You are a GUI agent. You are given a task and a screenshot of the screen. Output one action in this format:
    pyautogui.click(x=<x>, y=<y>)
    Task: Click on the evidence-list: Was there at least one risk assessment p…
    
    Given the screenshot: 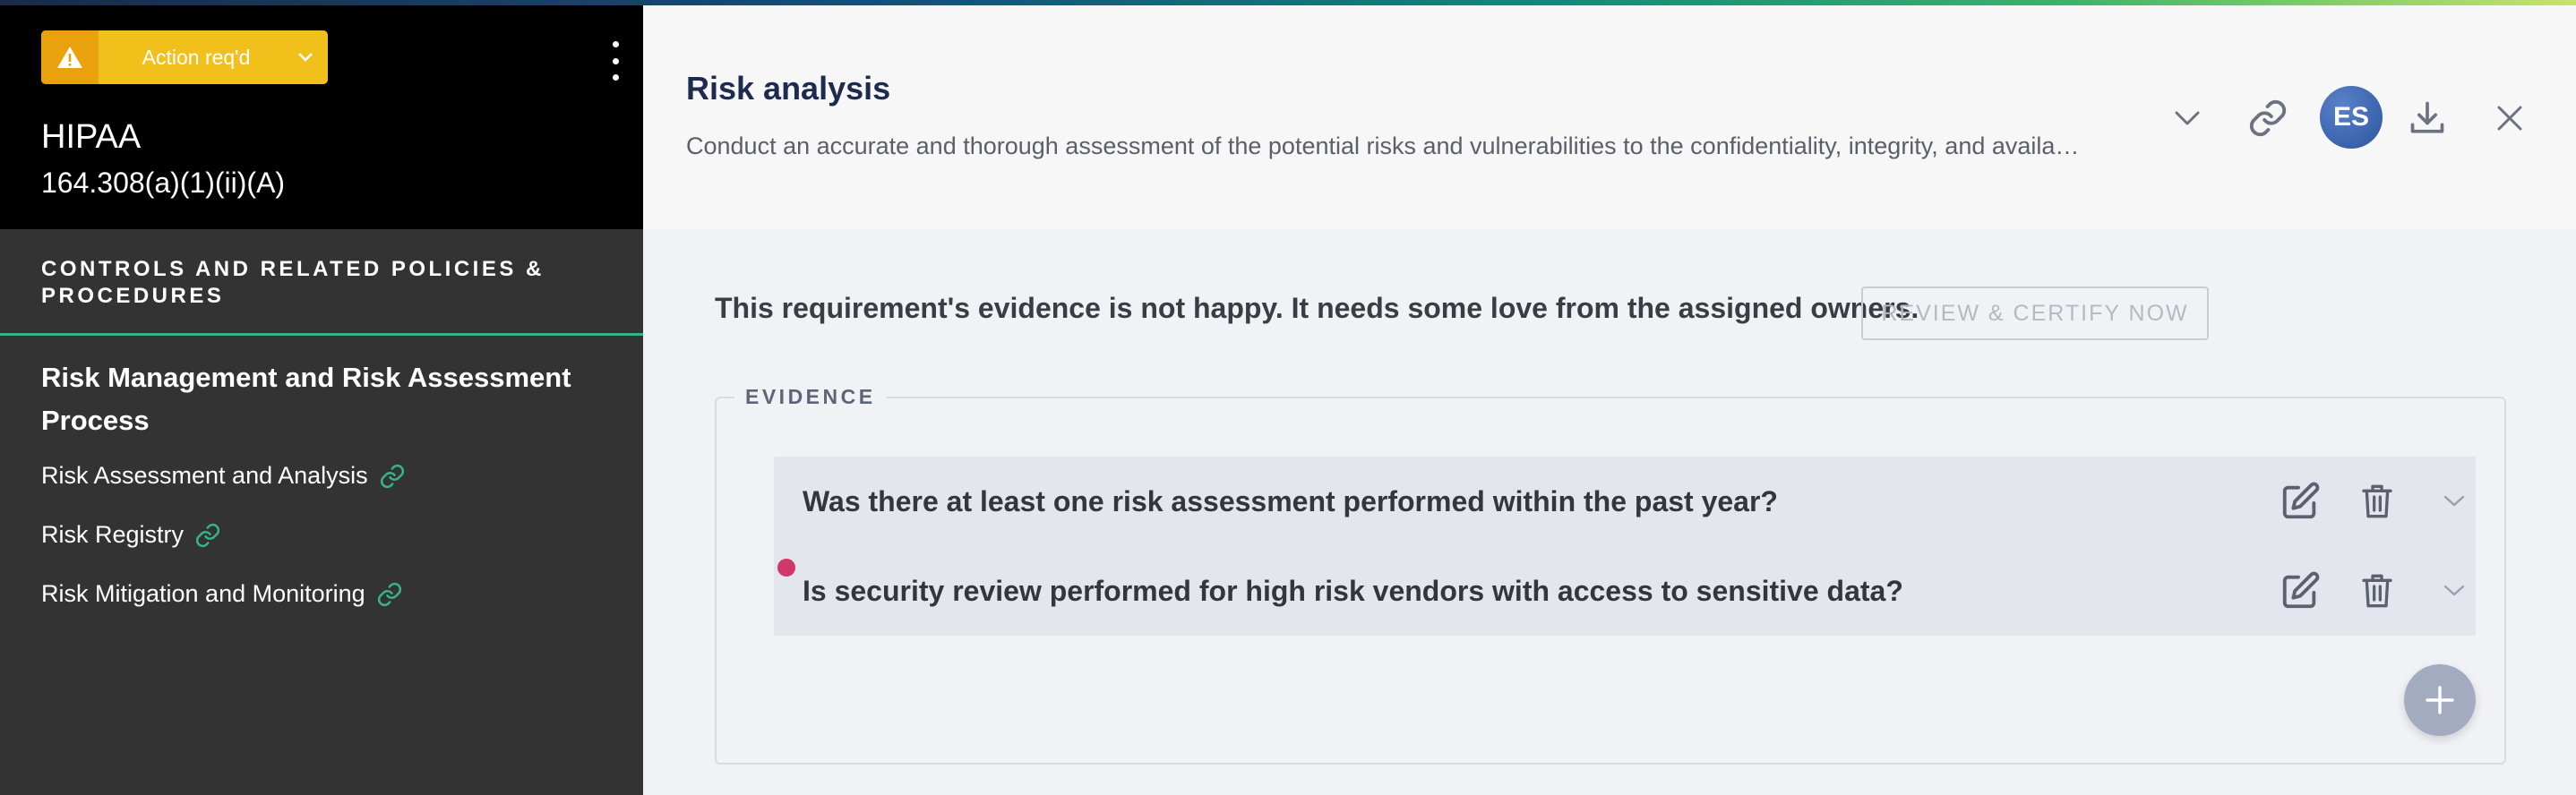 What is the action you would take?
    pyautogui.click(x=1625, y=546)
    